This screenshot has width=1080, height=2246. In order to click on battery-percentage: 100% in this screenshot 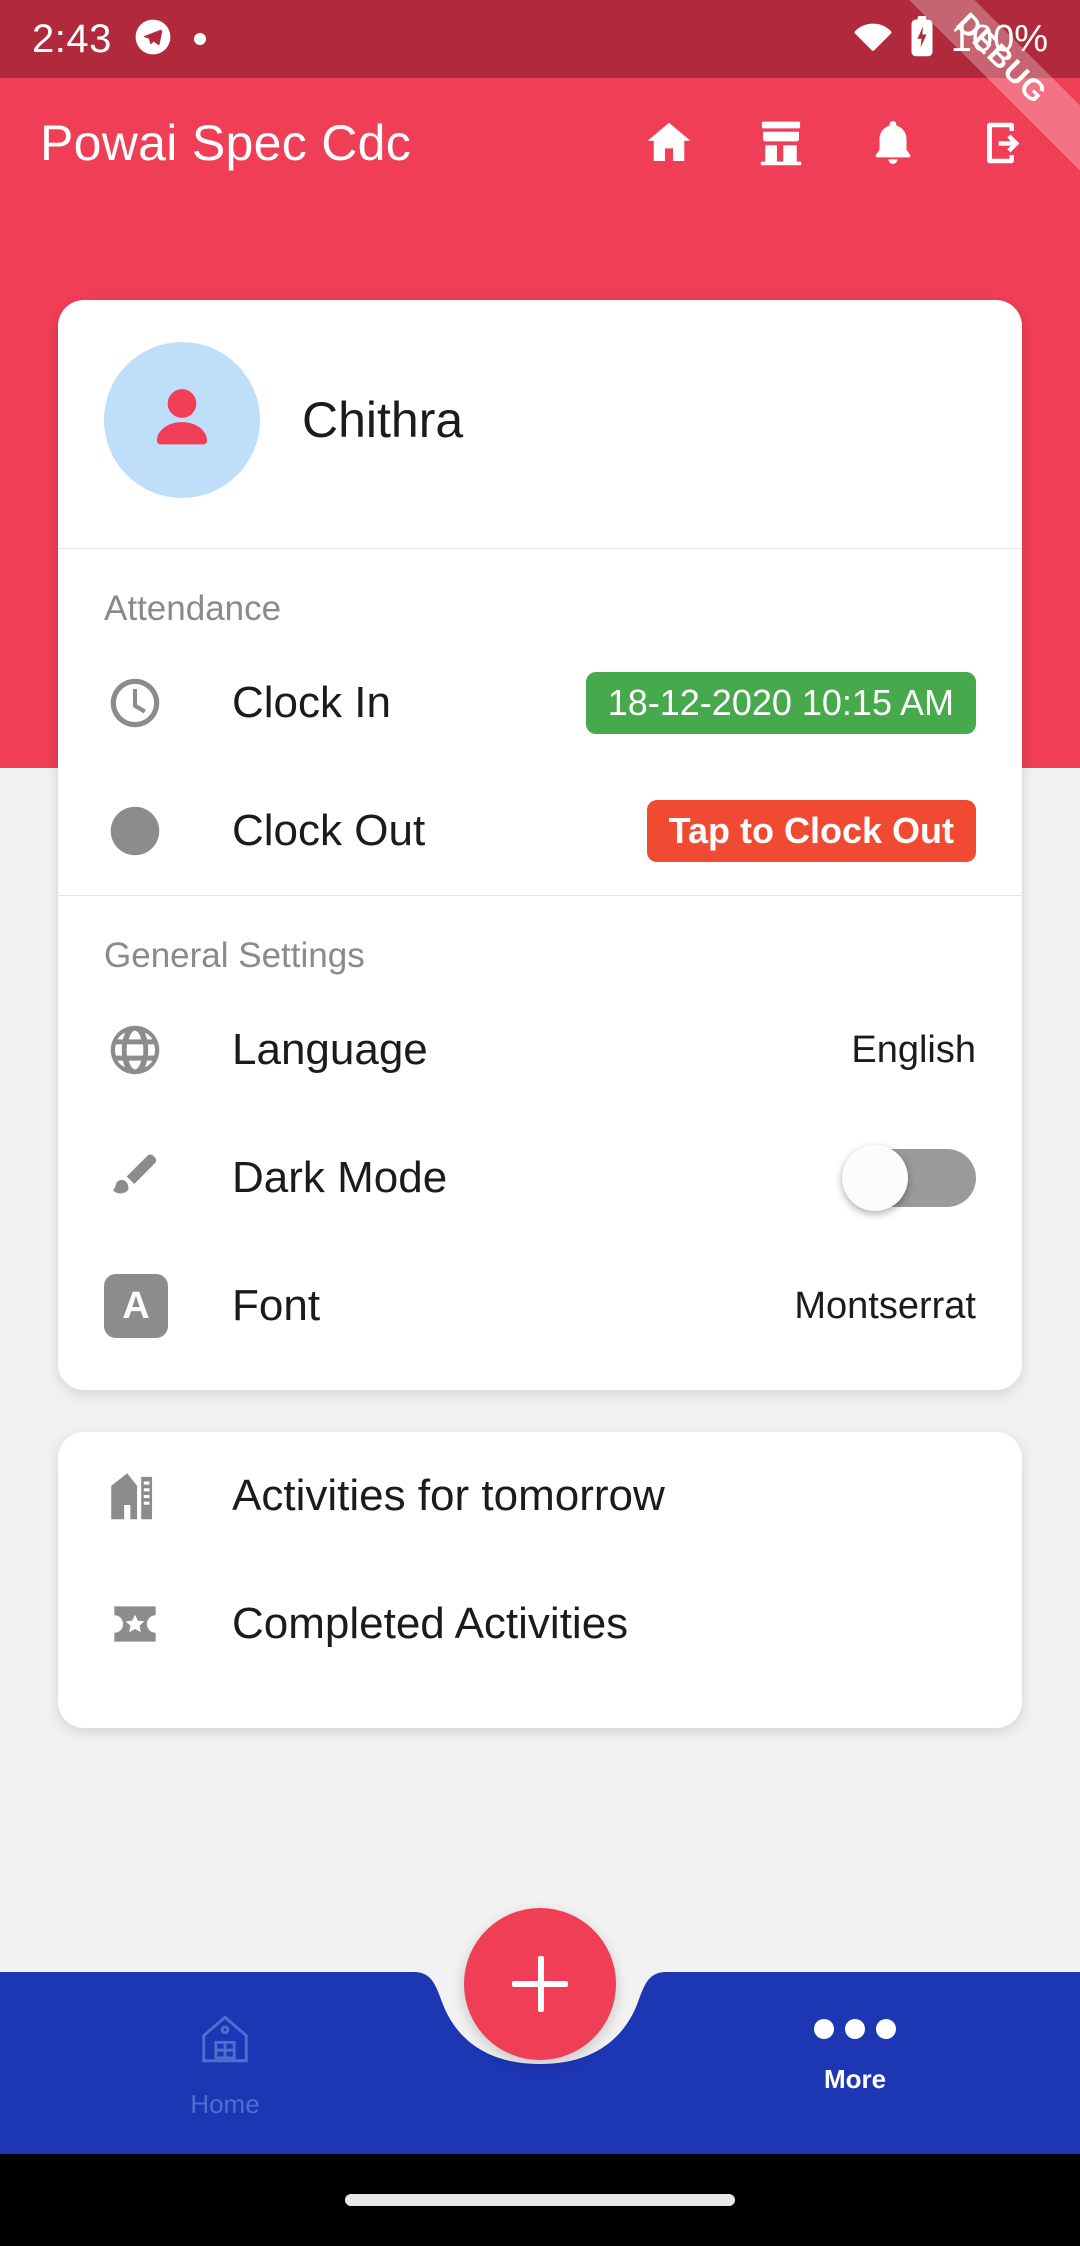, I will do `click(999, 38)`.